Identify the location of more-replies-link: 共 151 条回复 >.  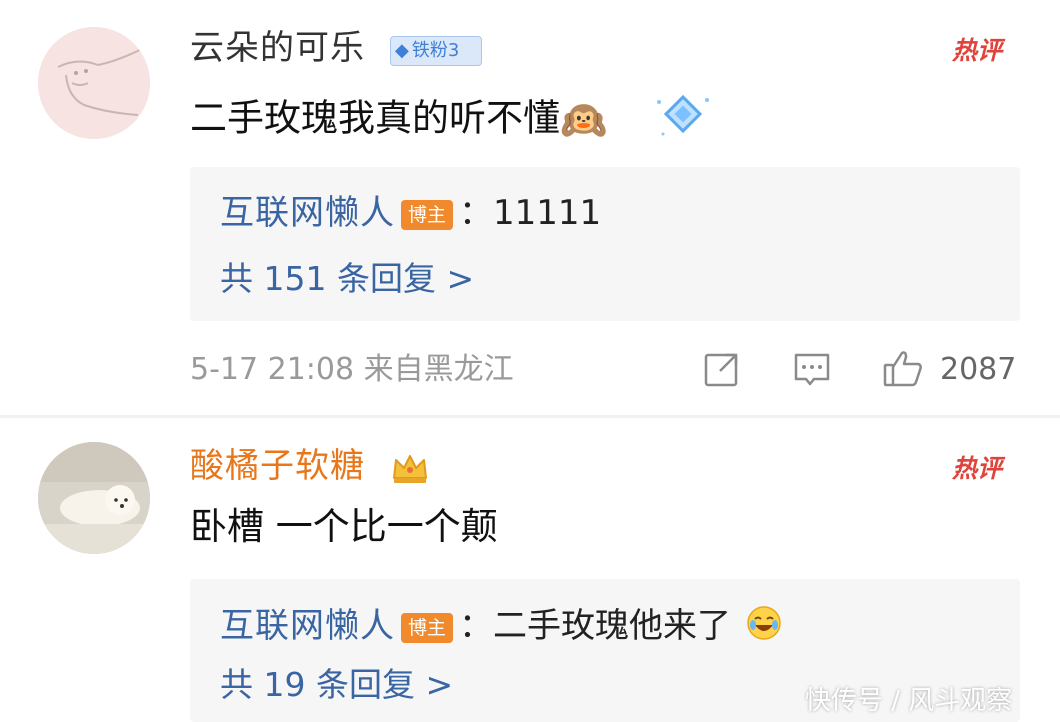
(347, 279).